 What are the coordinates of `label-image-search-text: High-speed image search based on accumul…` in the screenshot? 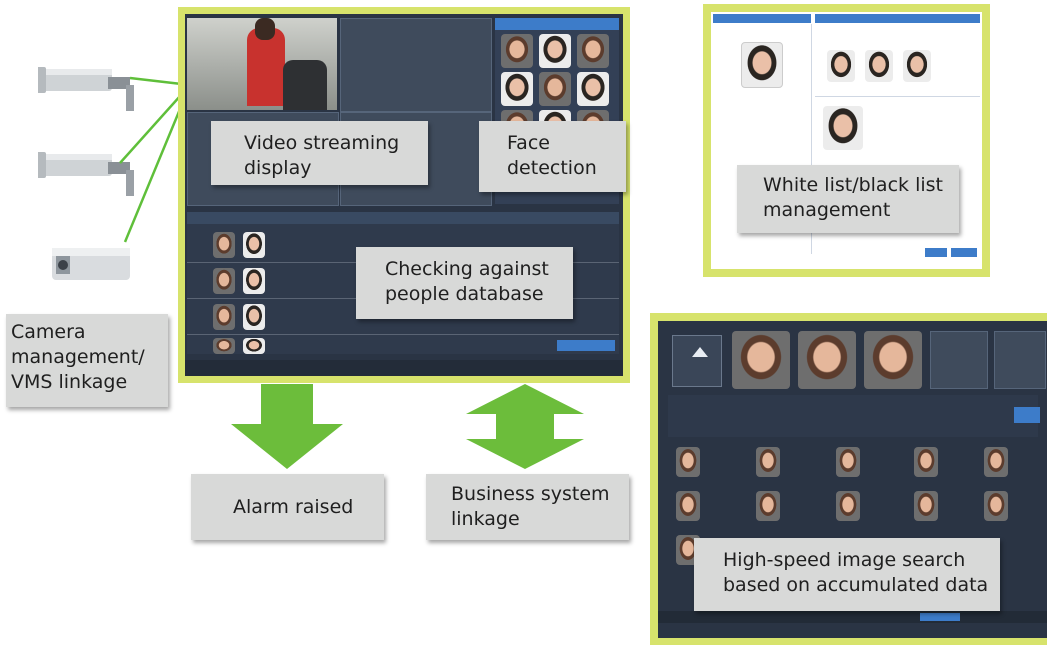 It's located at (856, 572).